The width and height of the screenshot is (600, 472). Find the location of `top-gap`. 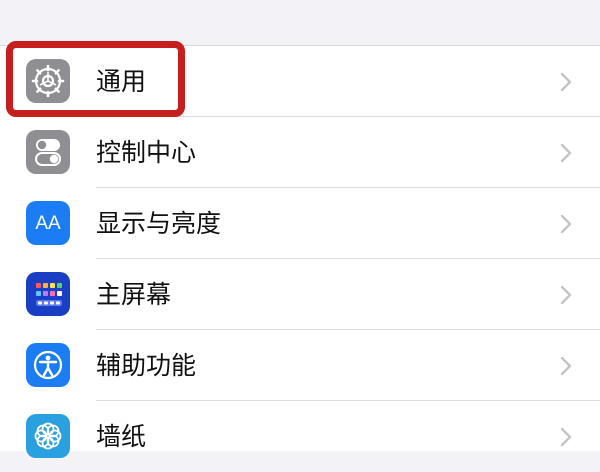

top-gap is located at coordinates (300, 22).